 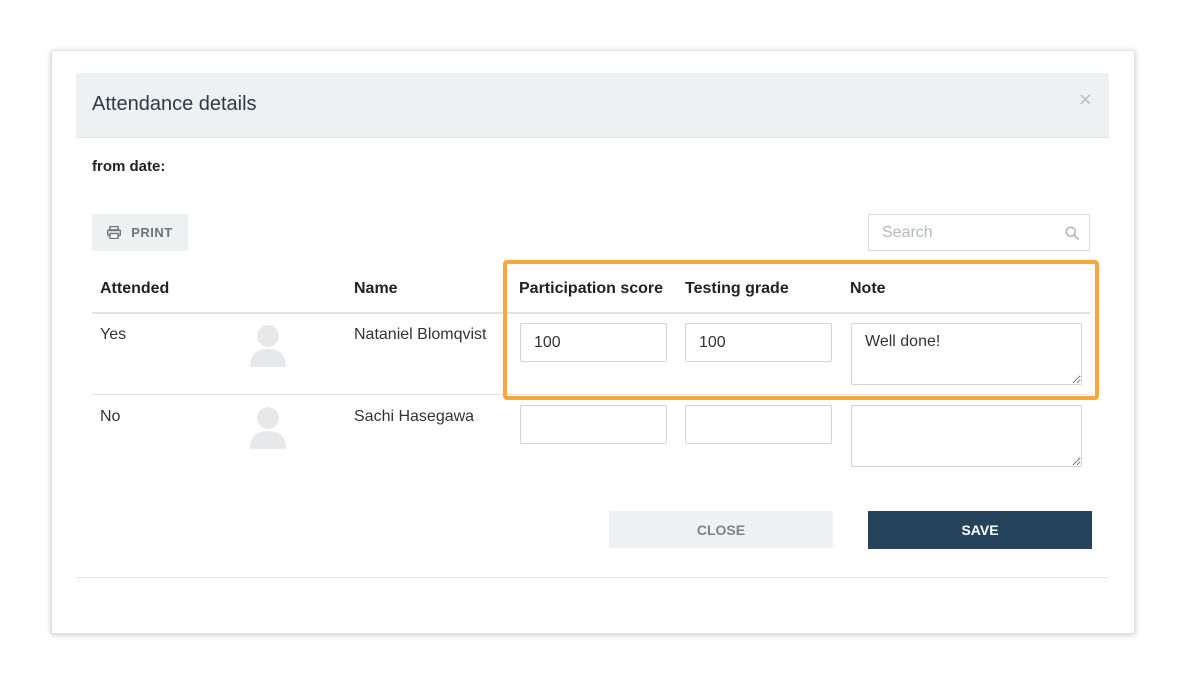 What do you see at coordinates (966, 354) in the screenshot?
I see `note-textarea: Well done!` at bounding box center [966, 354].